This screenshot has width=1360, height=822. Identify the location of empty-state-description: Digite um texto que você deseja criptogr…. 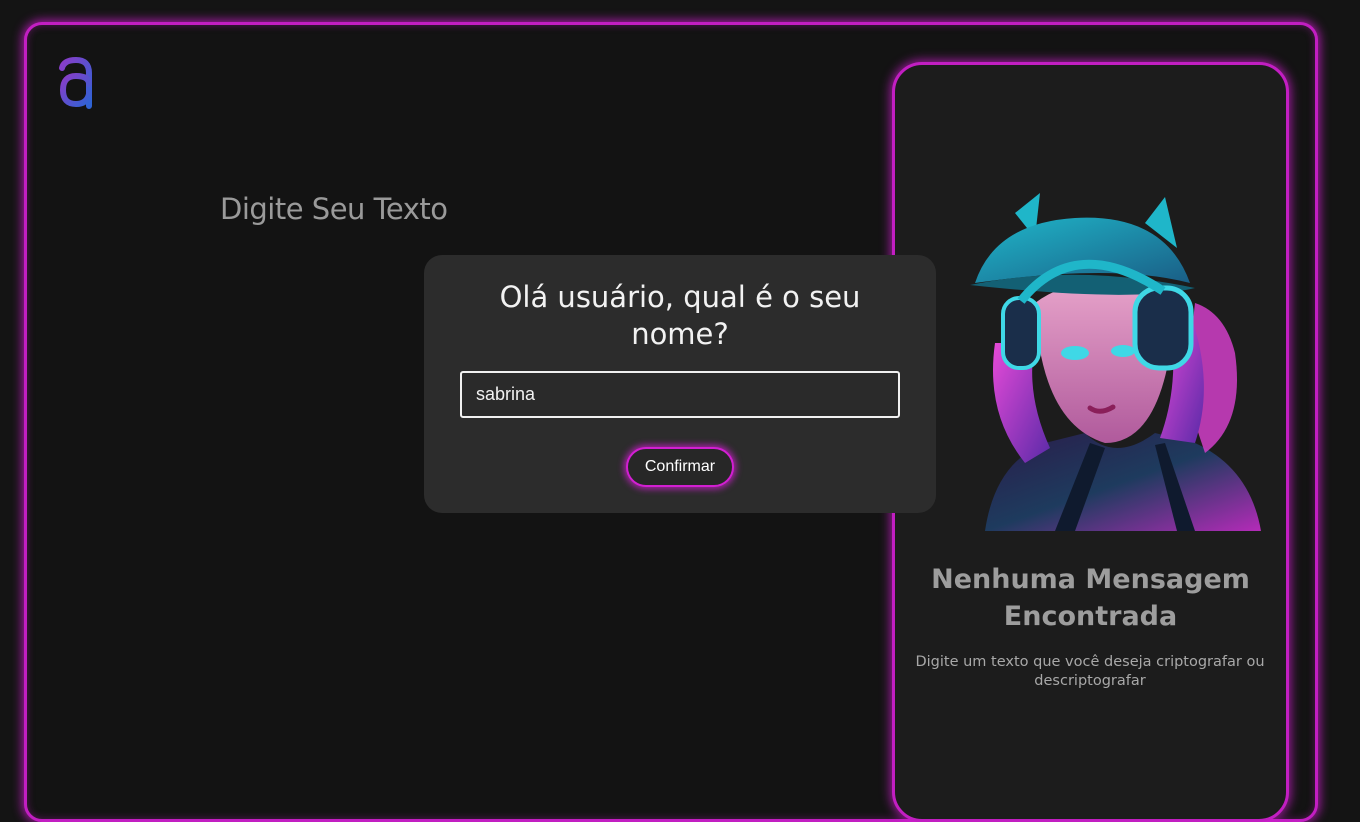
(1090, 671).